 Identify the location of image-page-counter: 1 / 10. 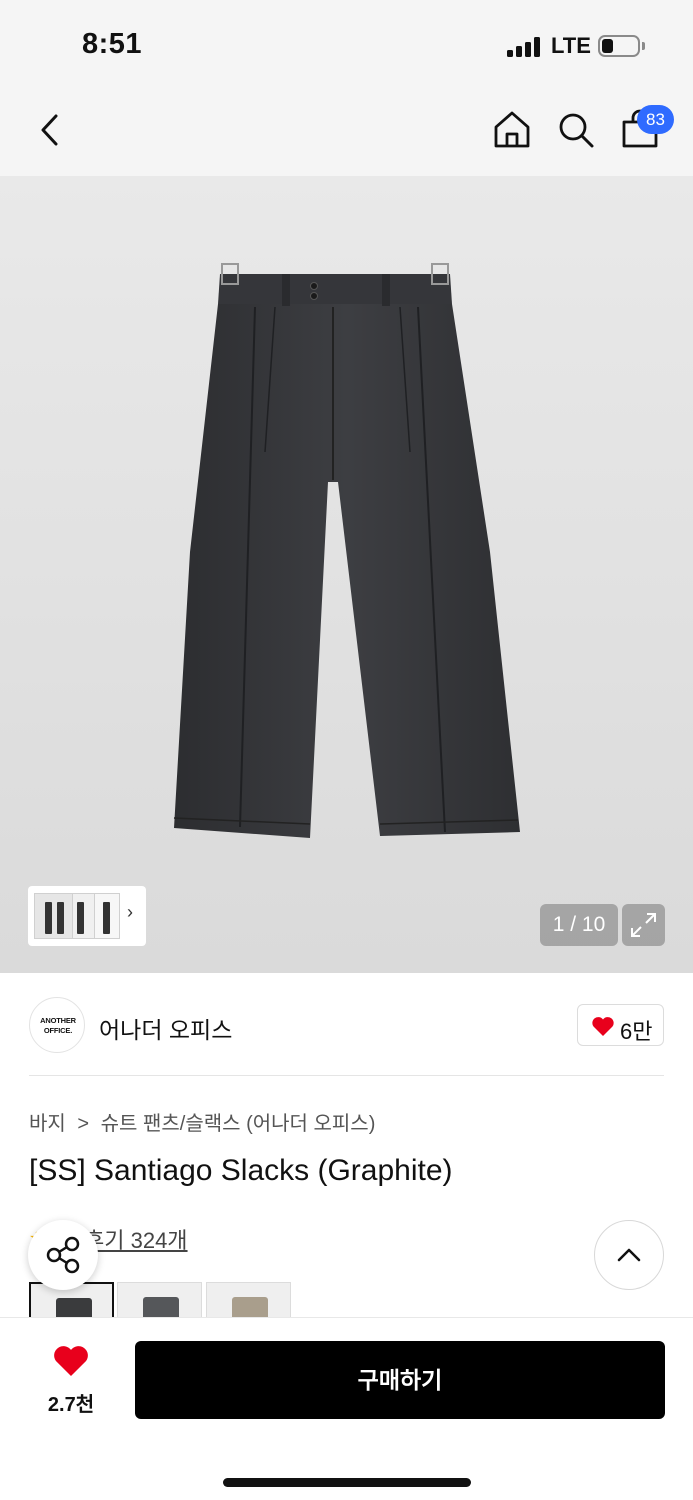
(579, 925).